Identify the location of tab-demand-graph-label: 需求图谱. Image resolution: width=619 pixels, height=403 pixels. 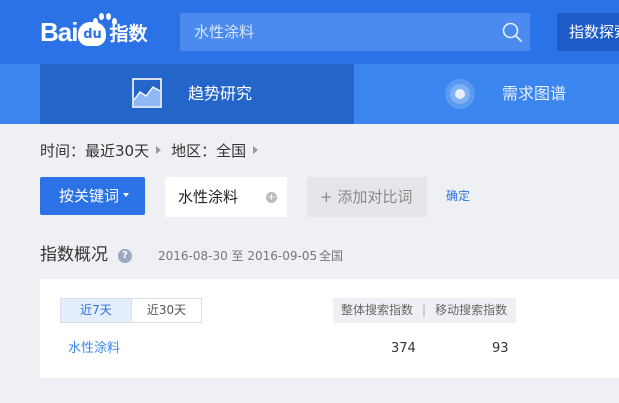
(534, 93).